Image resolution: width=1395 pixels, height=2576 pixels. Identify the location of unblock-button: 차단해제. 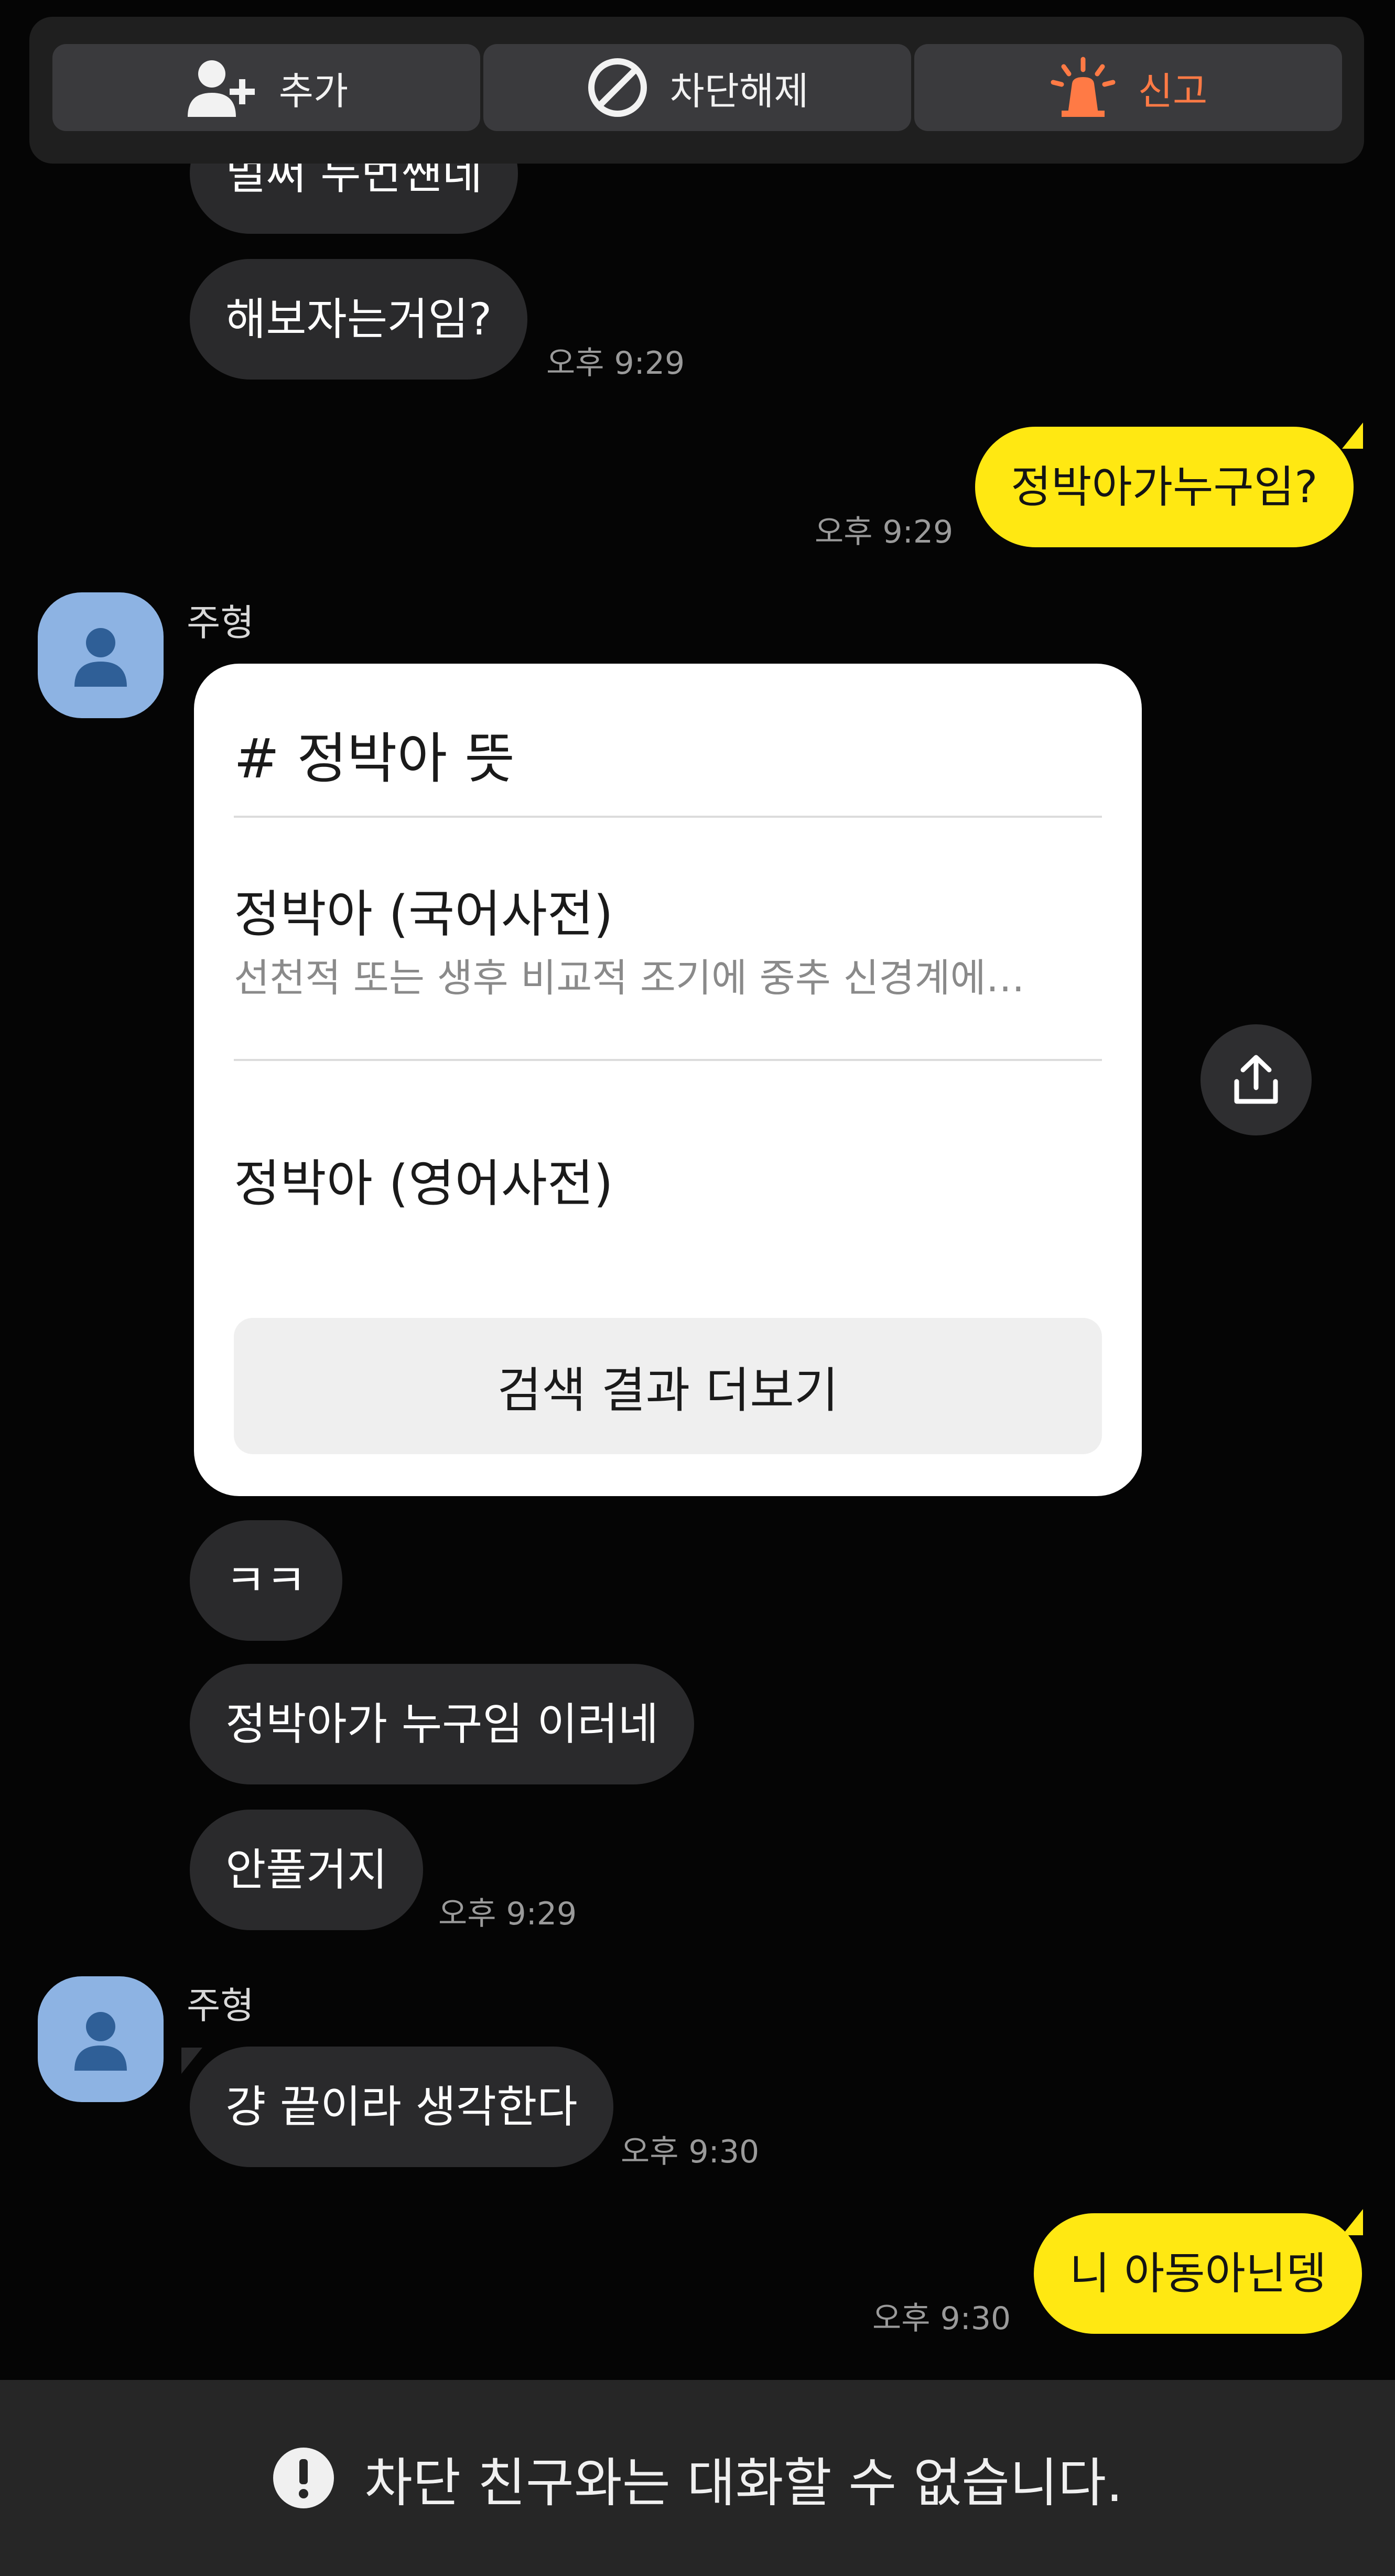
(697, 87).